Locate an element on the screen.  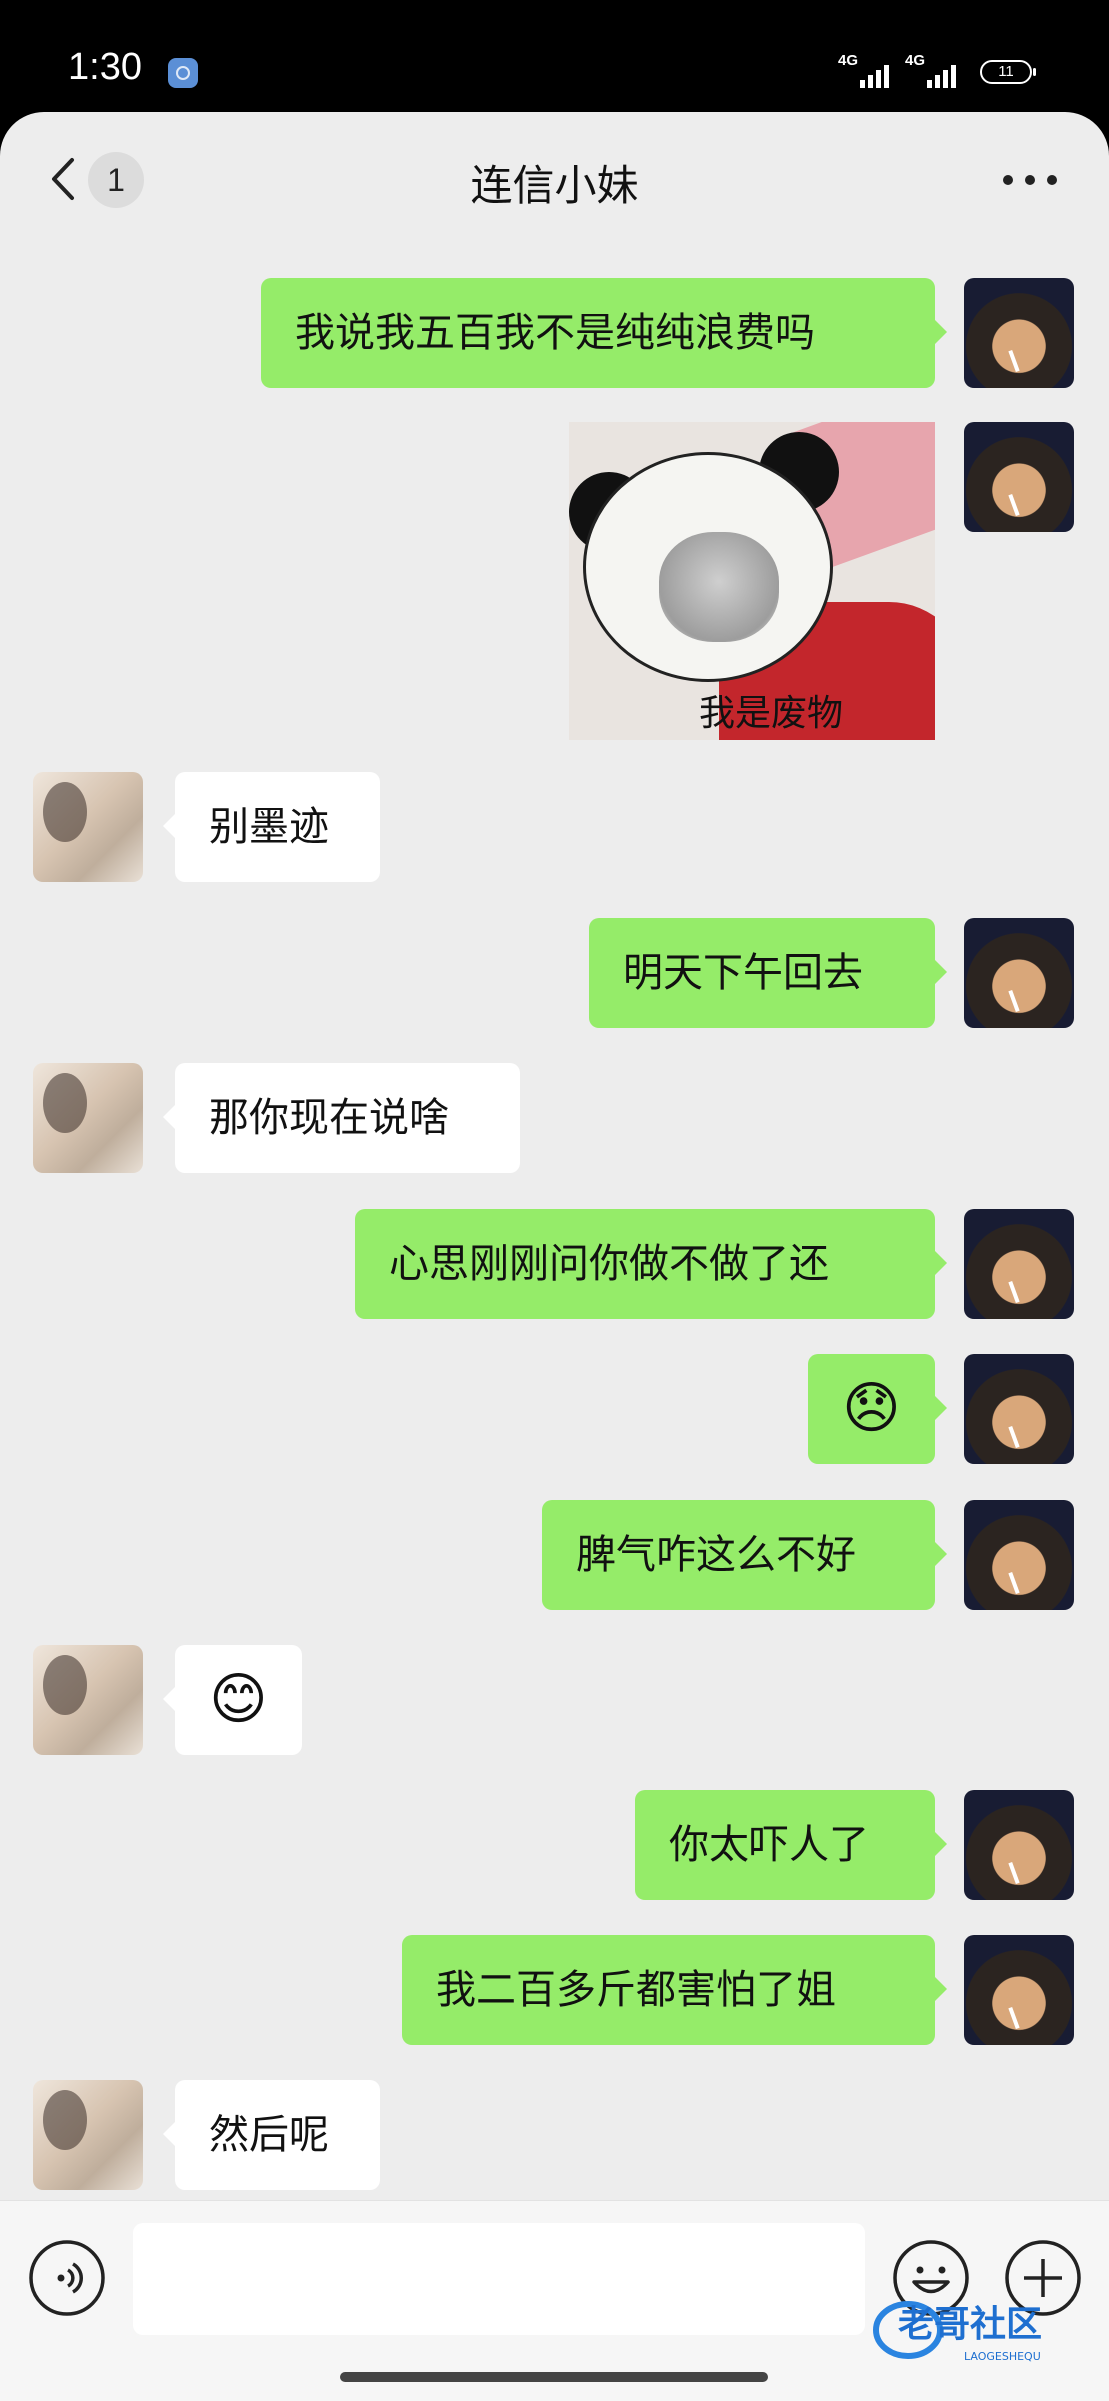
message-bubble: 😊 is located at coordinates (232, 1700).